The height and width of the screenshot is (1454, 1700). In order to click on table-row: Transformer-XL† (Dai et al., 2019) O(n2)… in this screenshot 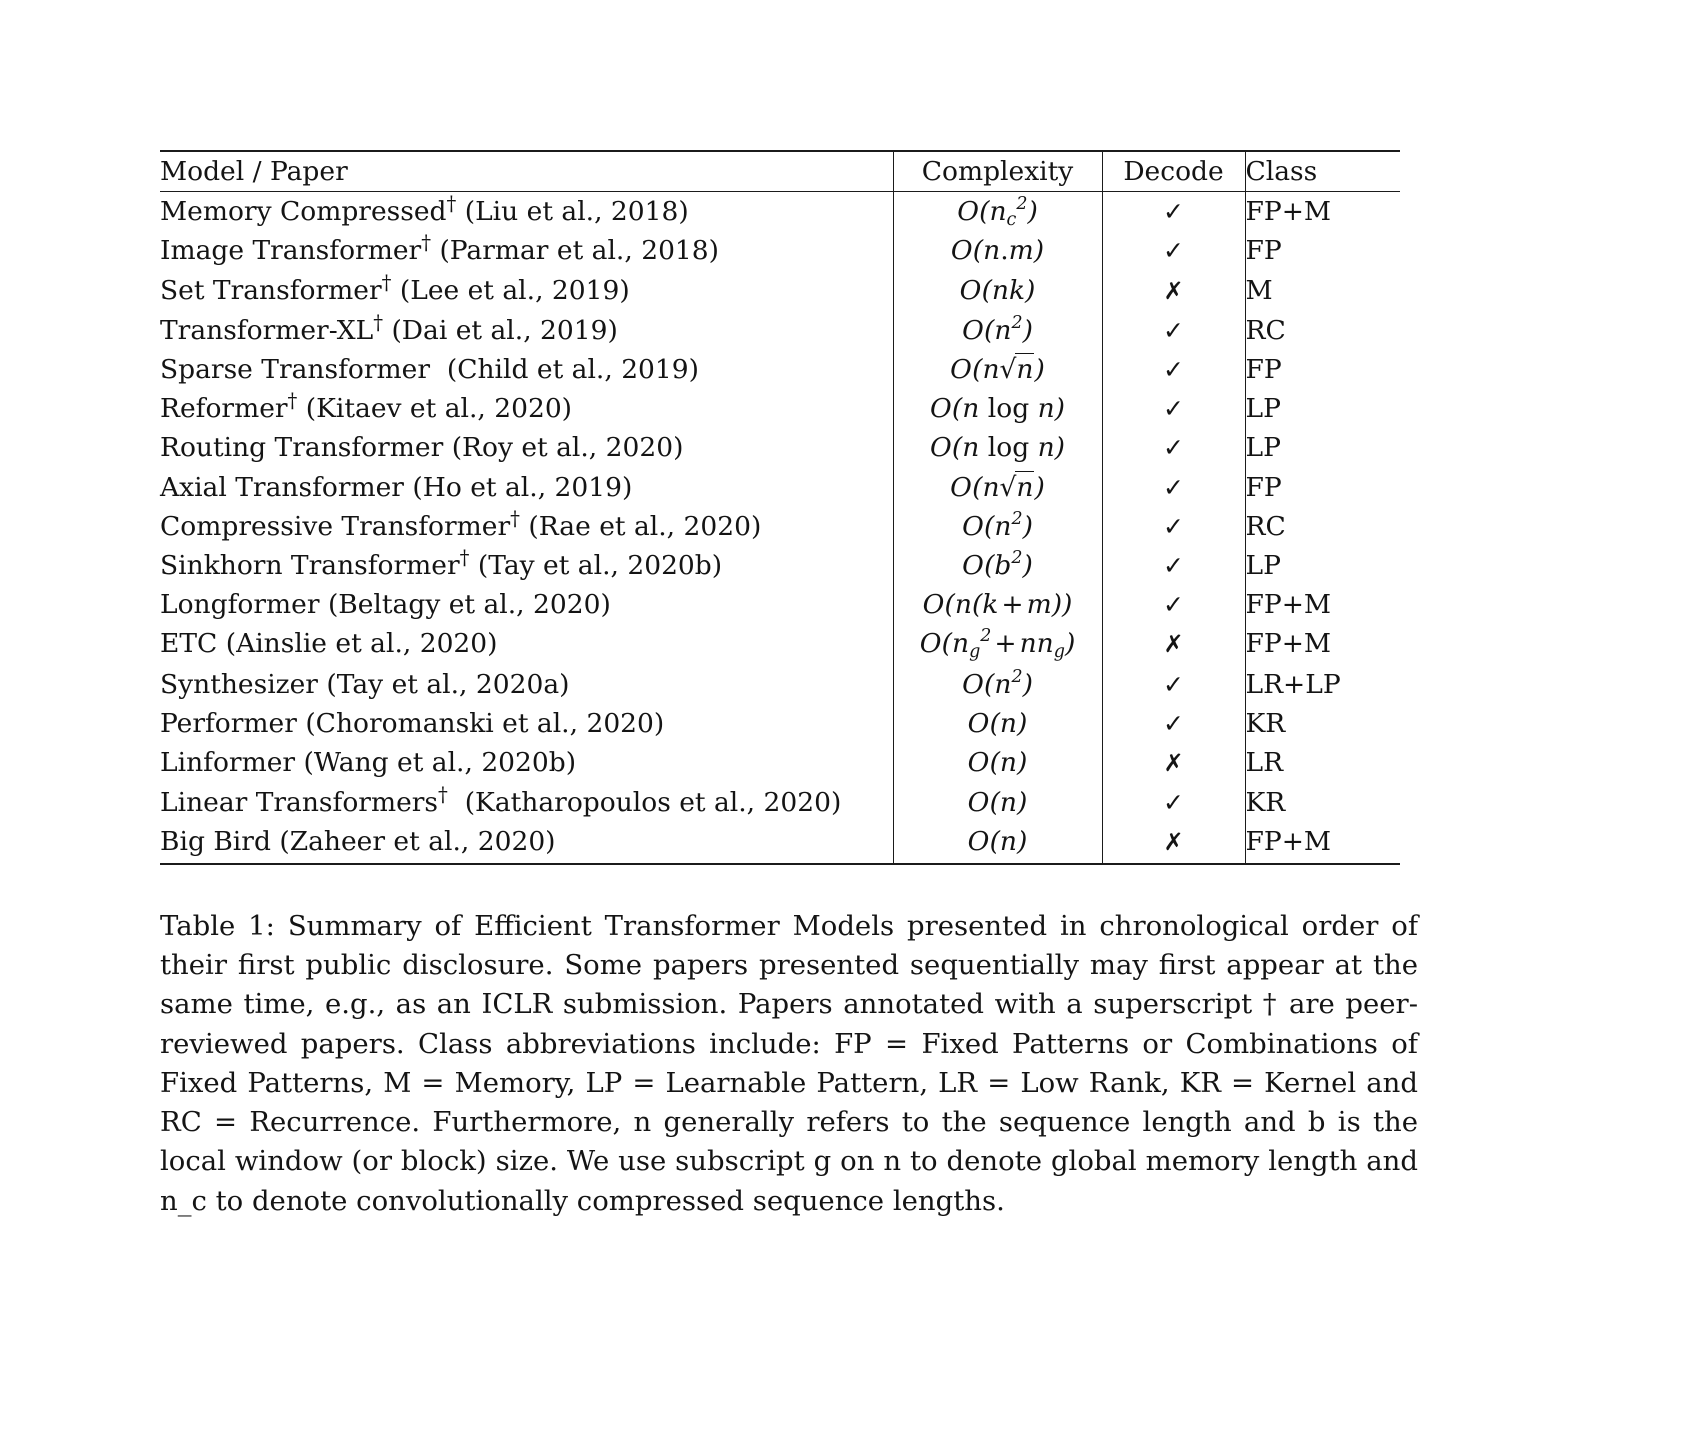, I will do `click(780, 330)`.